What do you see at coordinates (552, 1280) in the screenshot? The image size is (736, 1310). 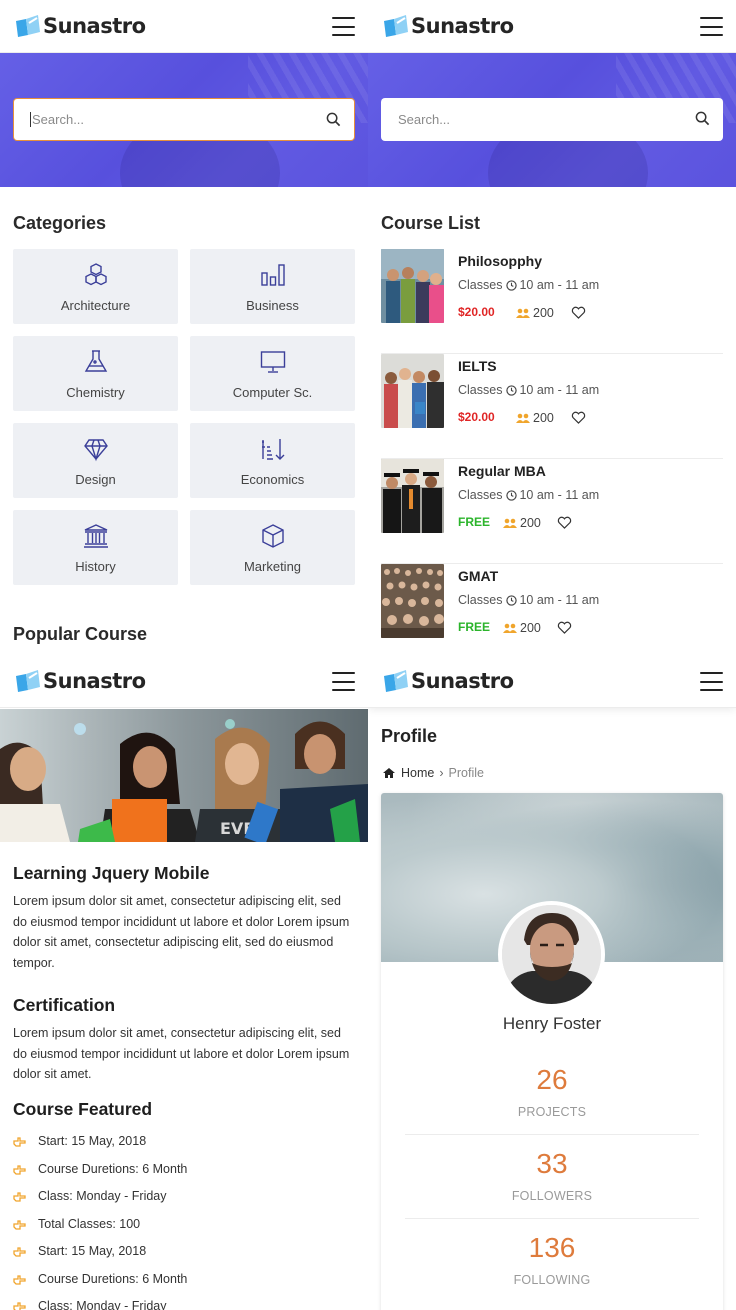 I see `stat-label: FOLLOWING` at bounding box center [552, 1280].